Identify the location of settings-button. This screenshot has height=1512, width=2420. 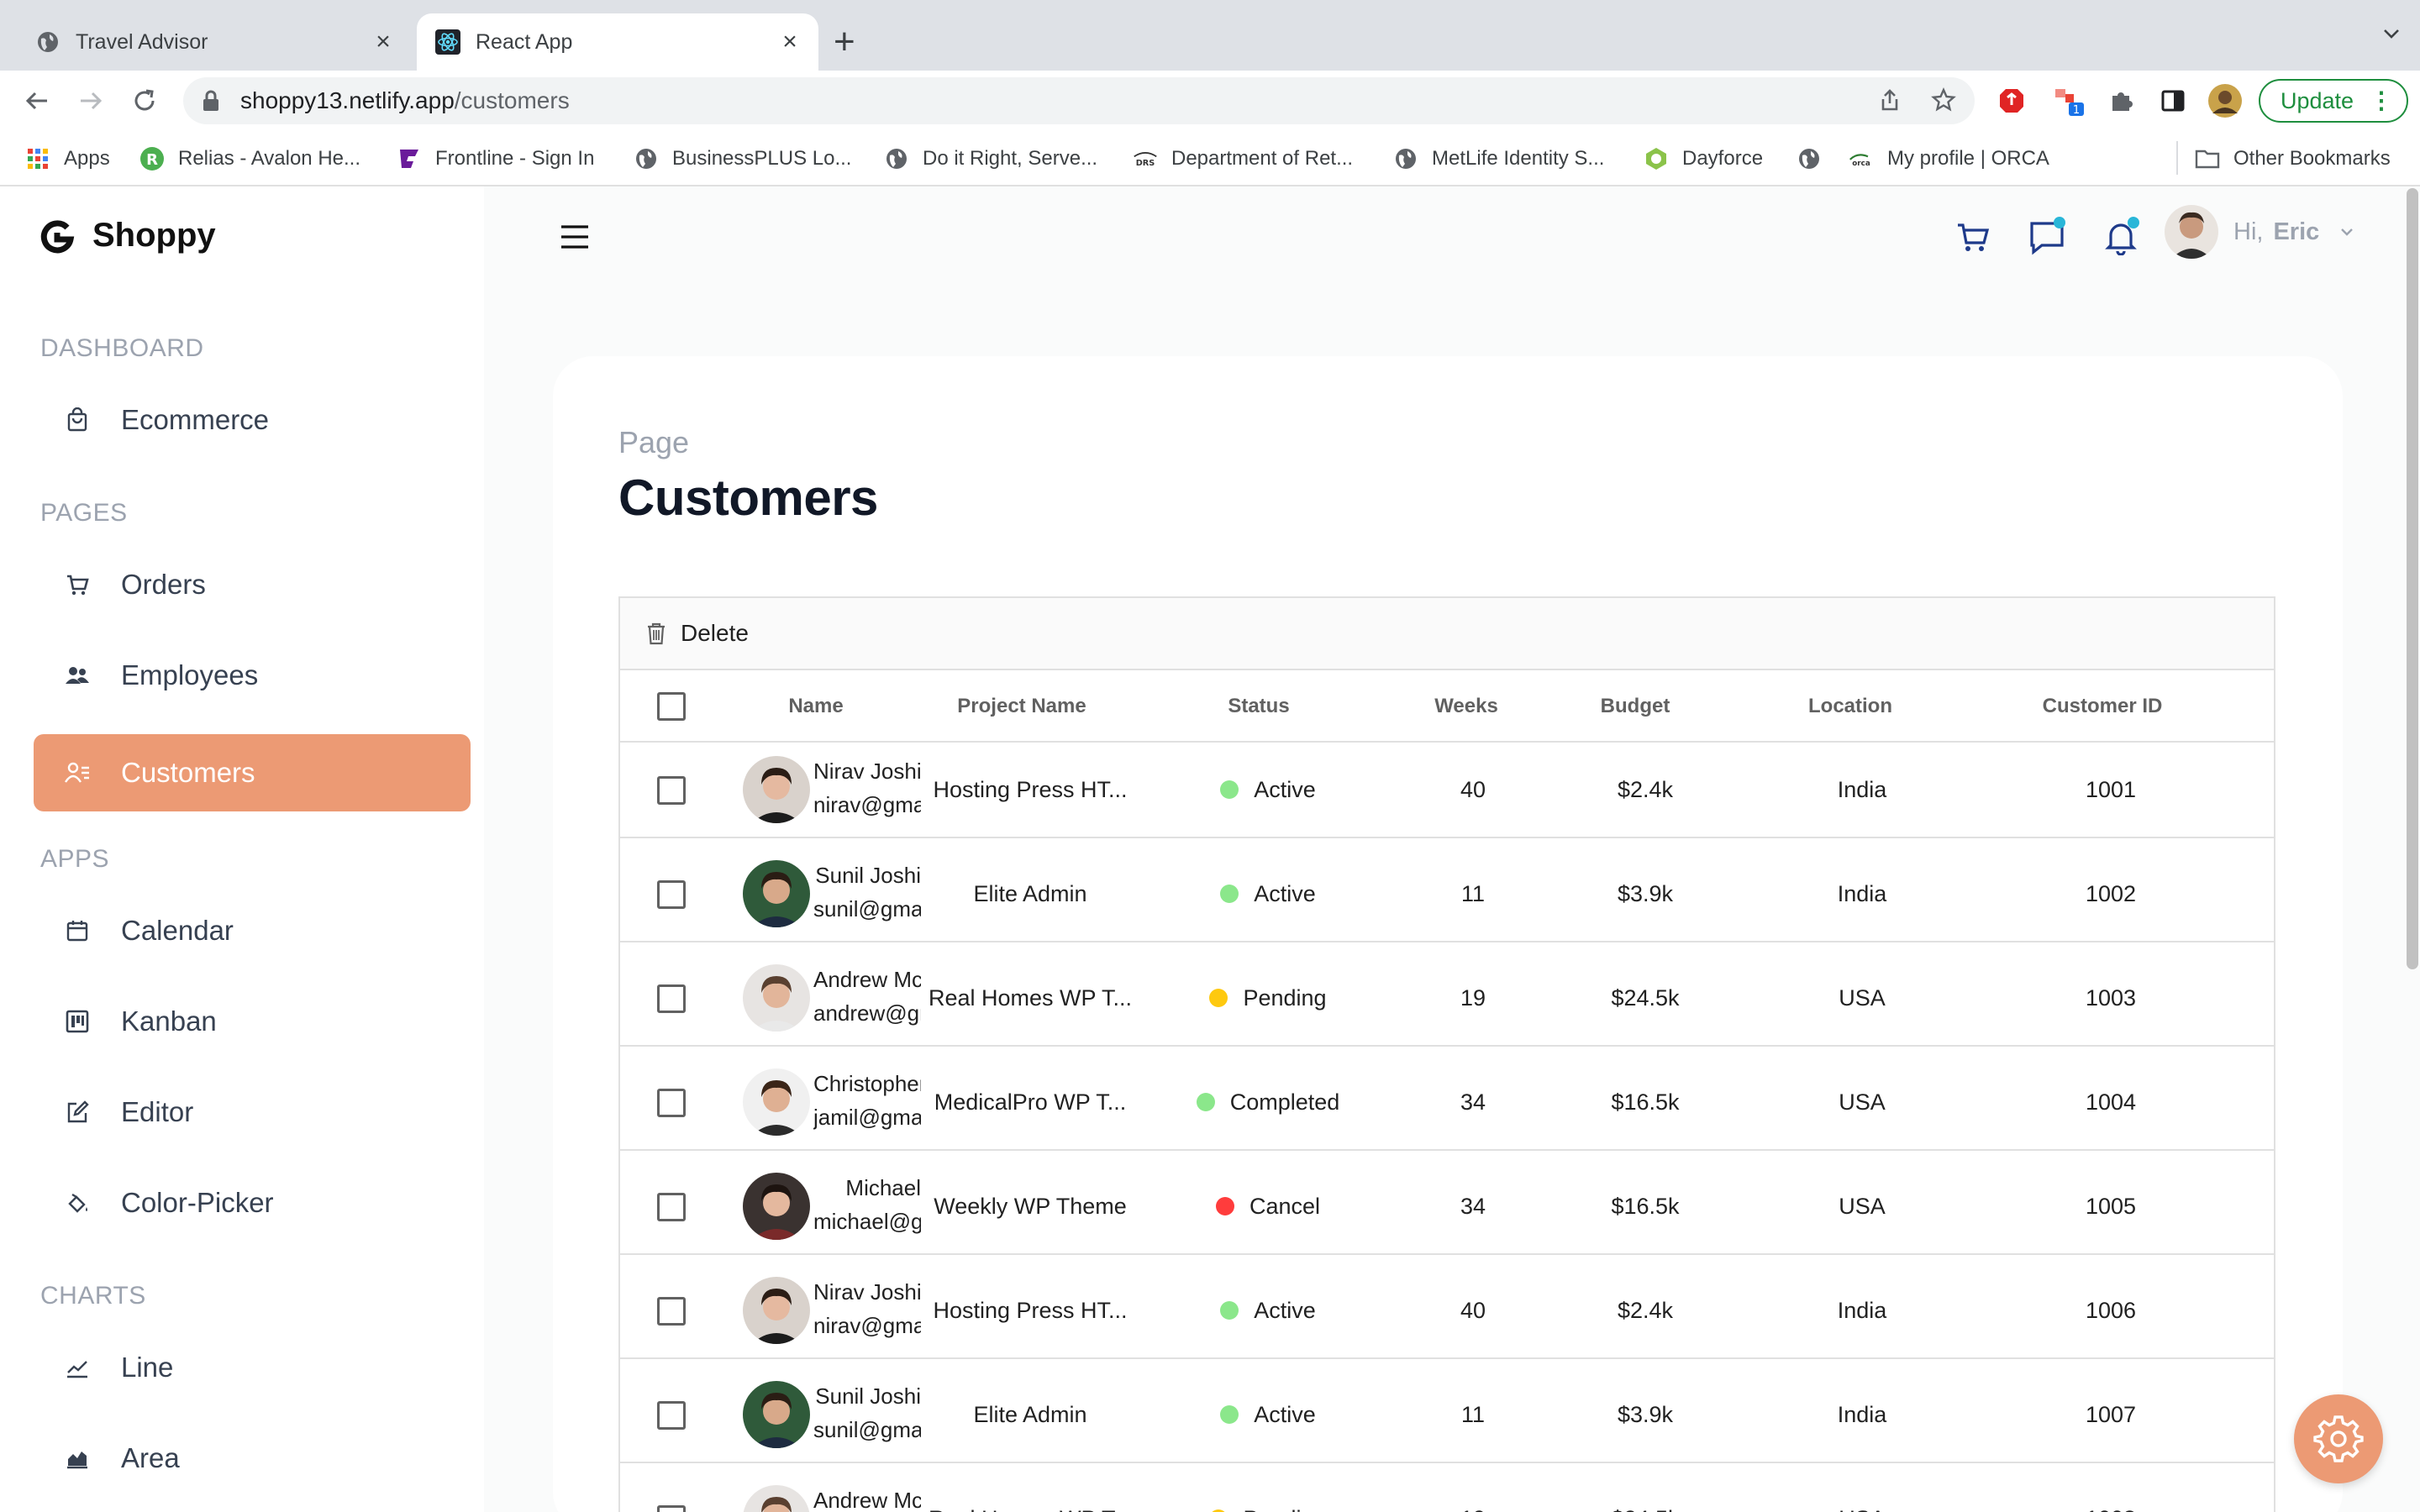
(2338, 1438).